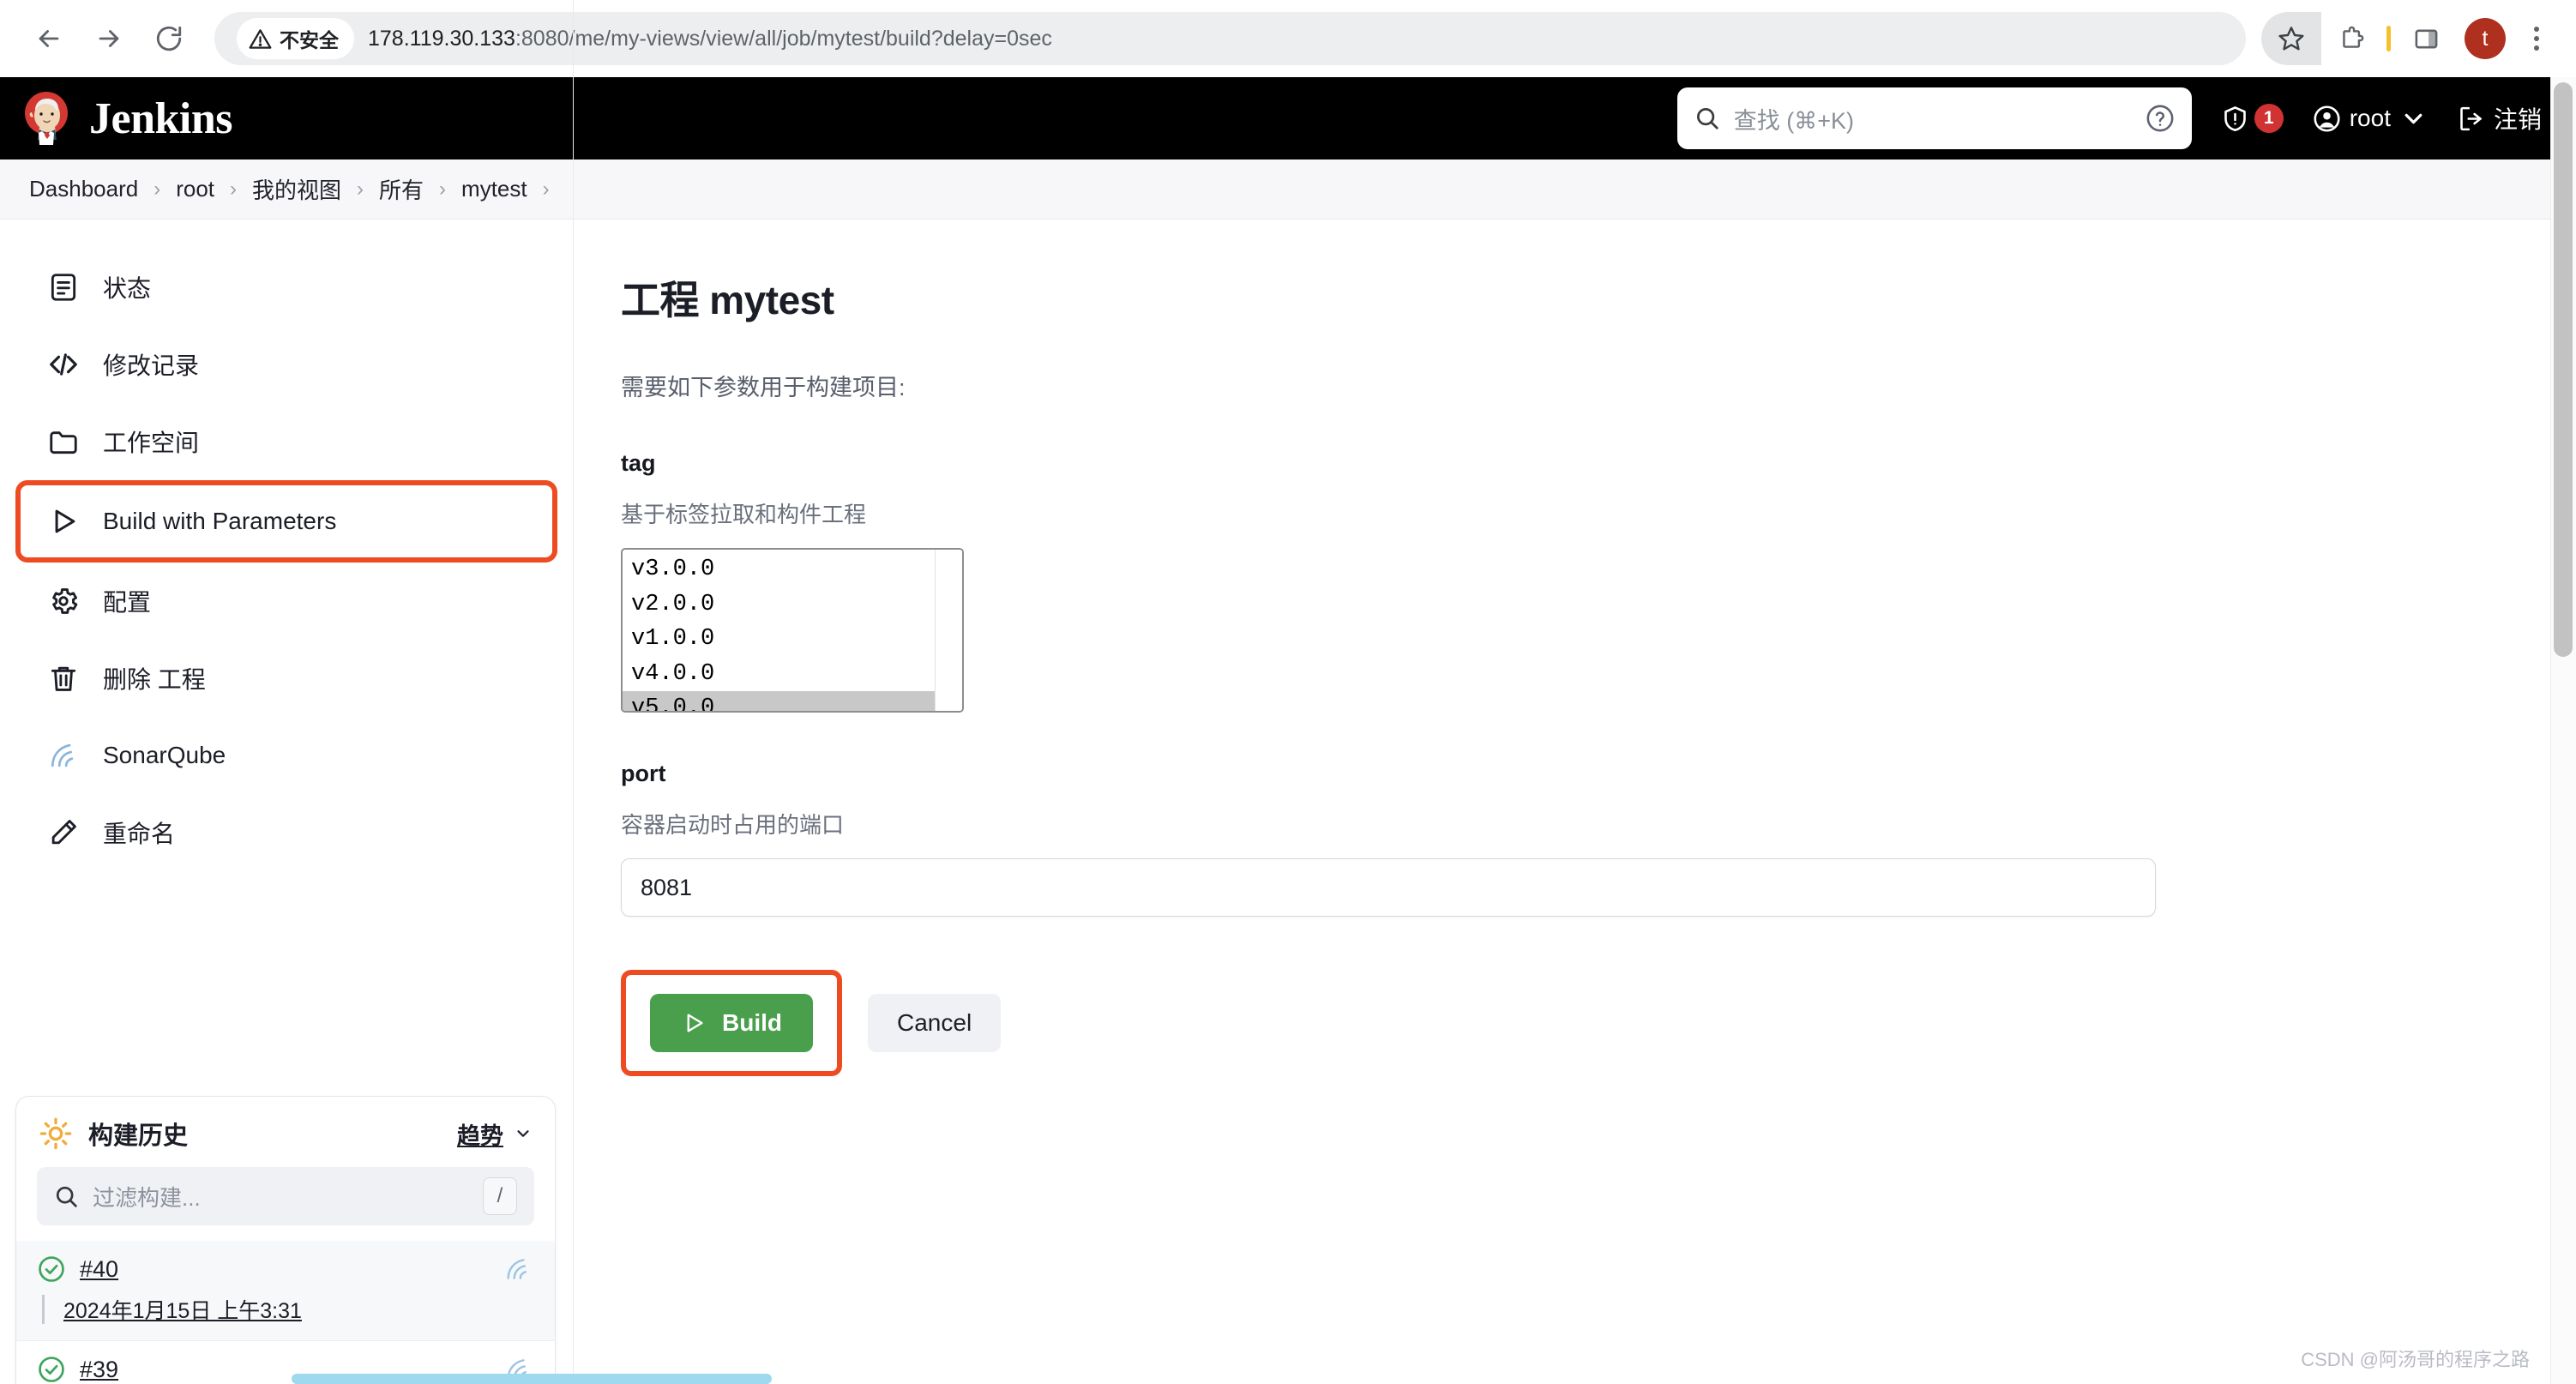 The height and width of the screenshot is (1384, 2576). I want to click on jenkins-title: Jenkins, so click(161, 118).